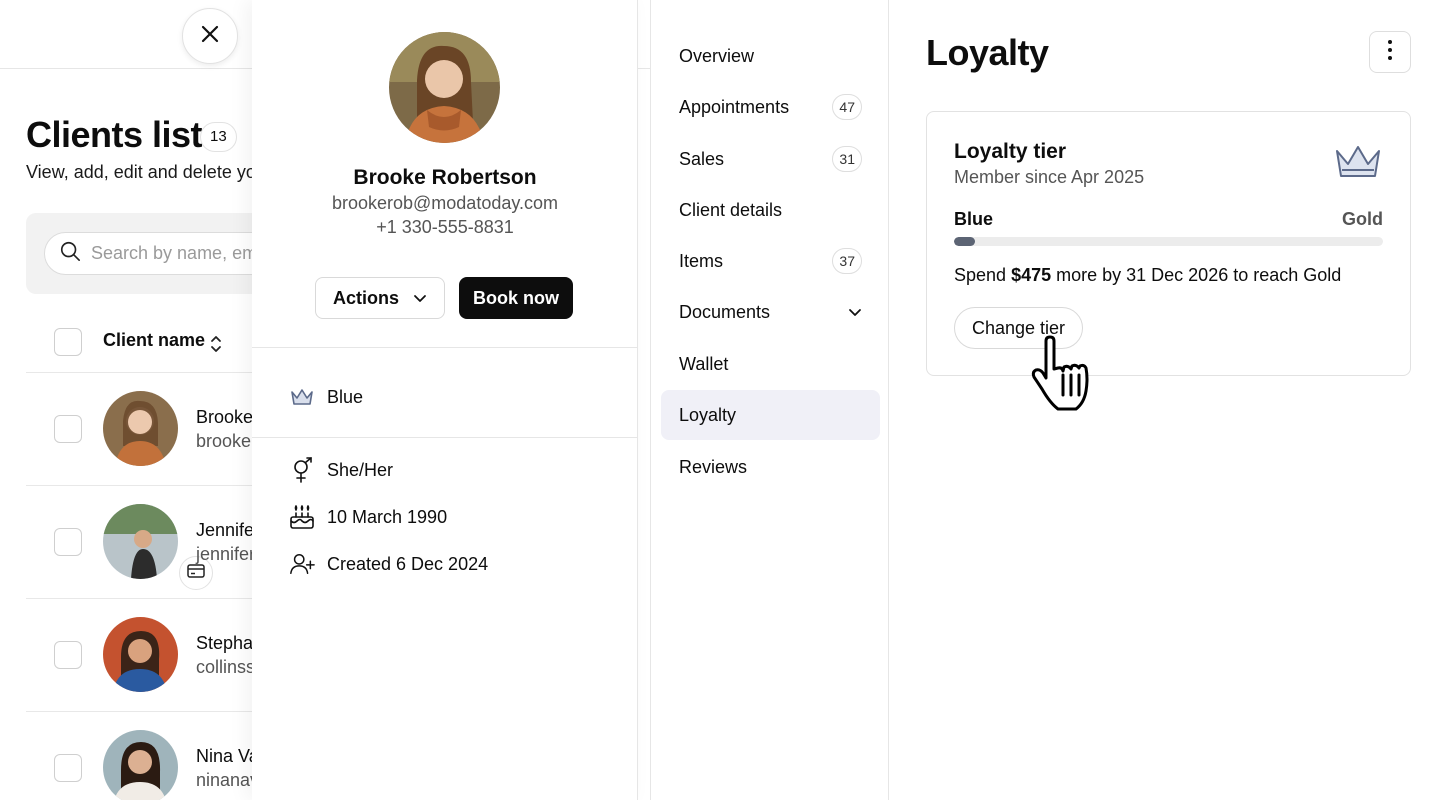  Describe the element at coordinates (70, 253) in the screenshot. I see `search-icon` at that location.